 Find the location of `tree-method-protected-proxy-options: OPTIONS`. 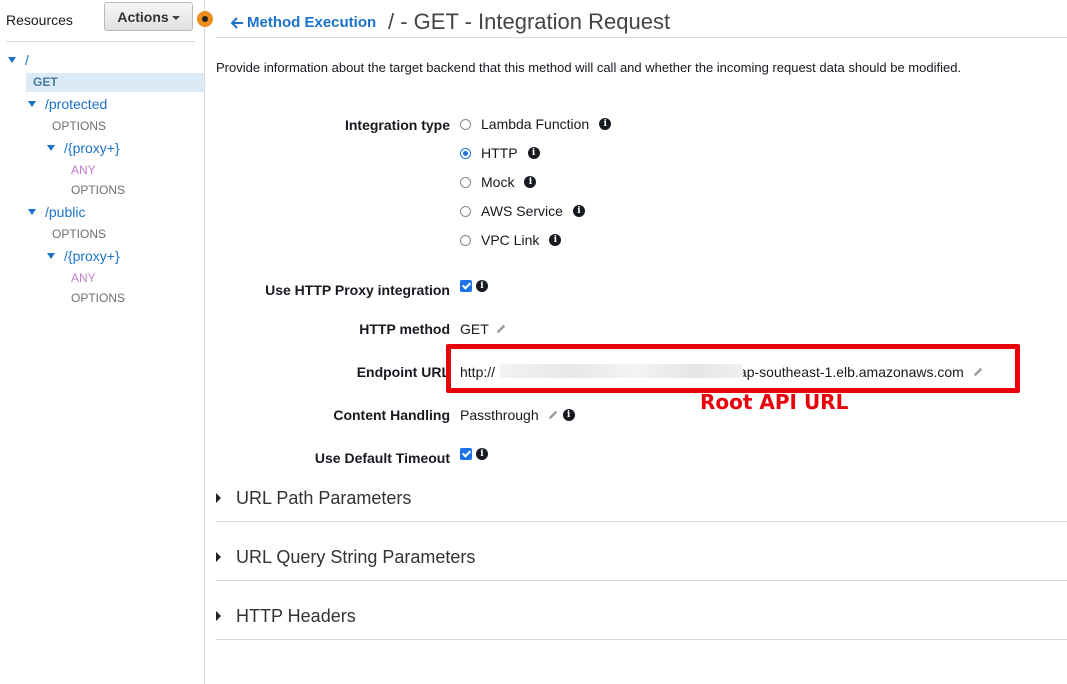

tree-method-protected-proxy-options: OPTIONS is located at coordinates (98, 190).